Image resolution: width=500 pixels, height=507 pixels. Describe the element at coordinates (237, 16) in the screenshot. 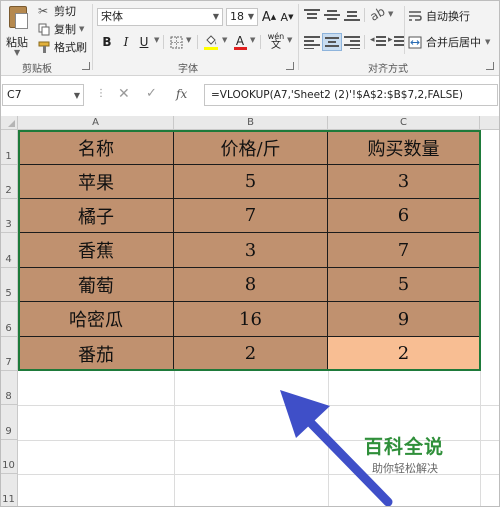

I see `font-size-value: 18` at that location.